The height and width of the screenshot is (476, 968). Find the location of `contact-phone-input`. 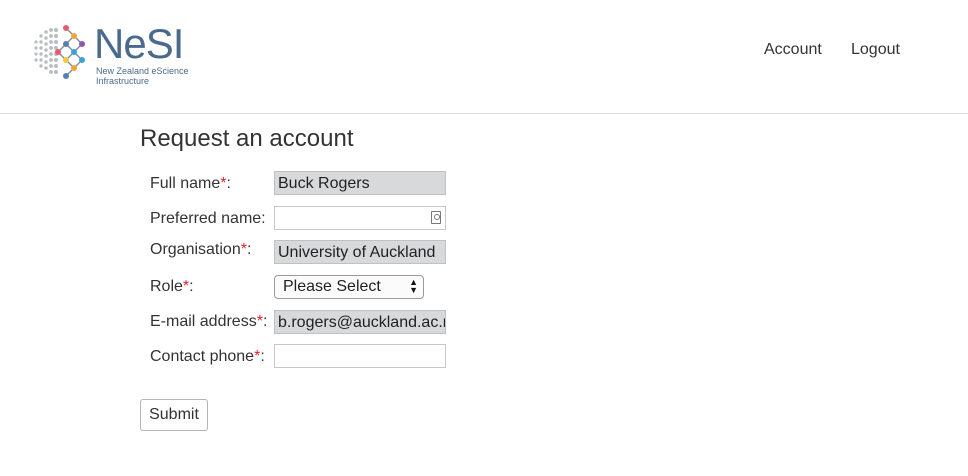

contact-phone-input is located at coordinates (360, 356).